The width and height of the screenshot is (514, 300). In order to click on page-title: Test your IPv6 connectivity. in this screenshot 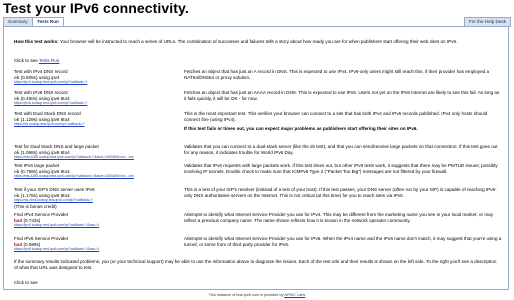, I will do `click(96, 8)`.